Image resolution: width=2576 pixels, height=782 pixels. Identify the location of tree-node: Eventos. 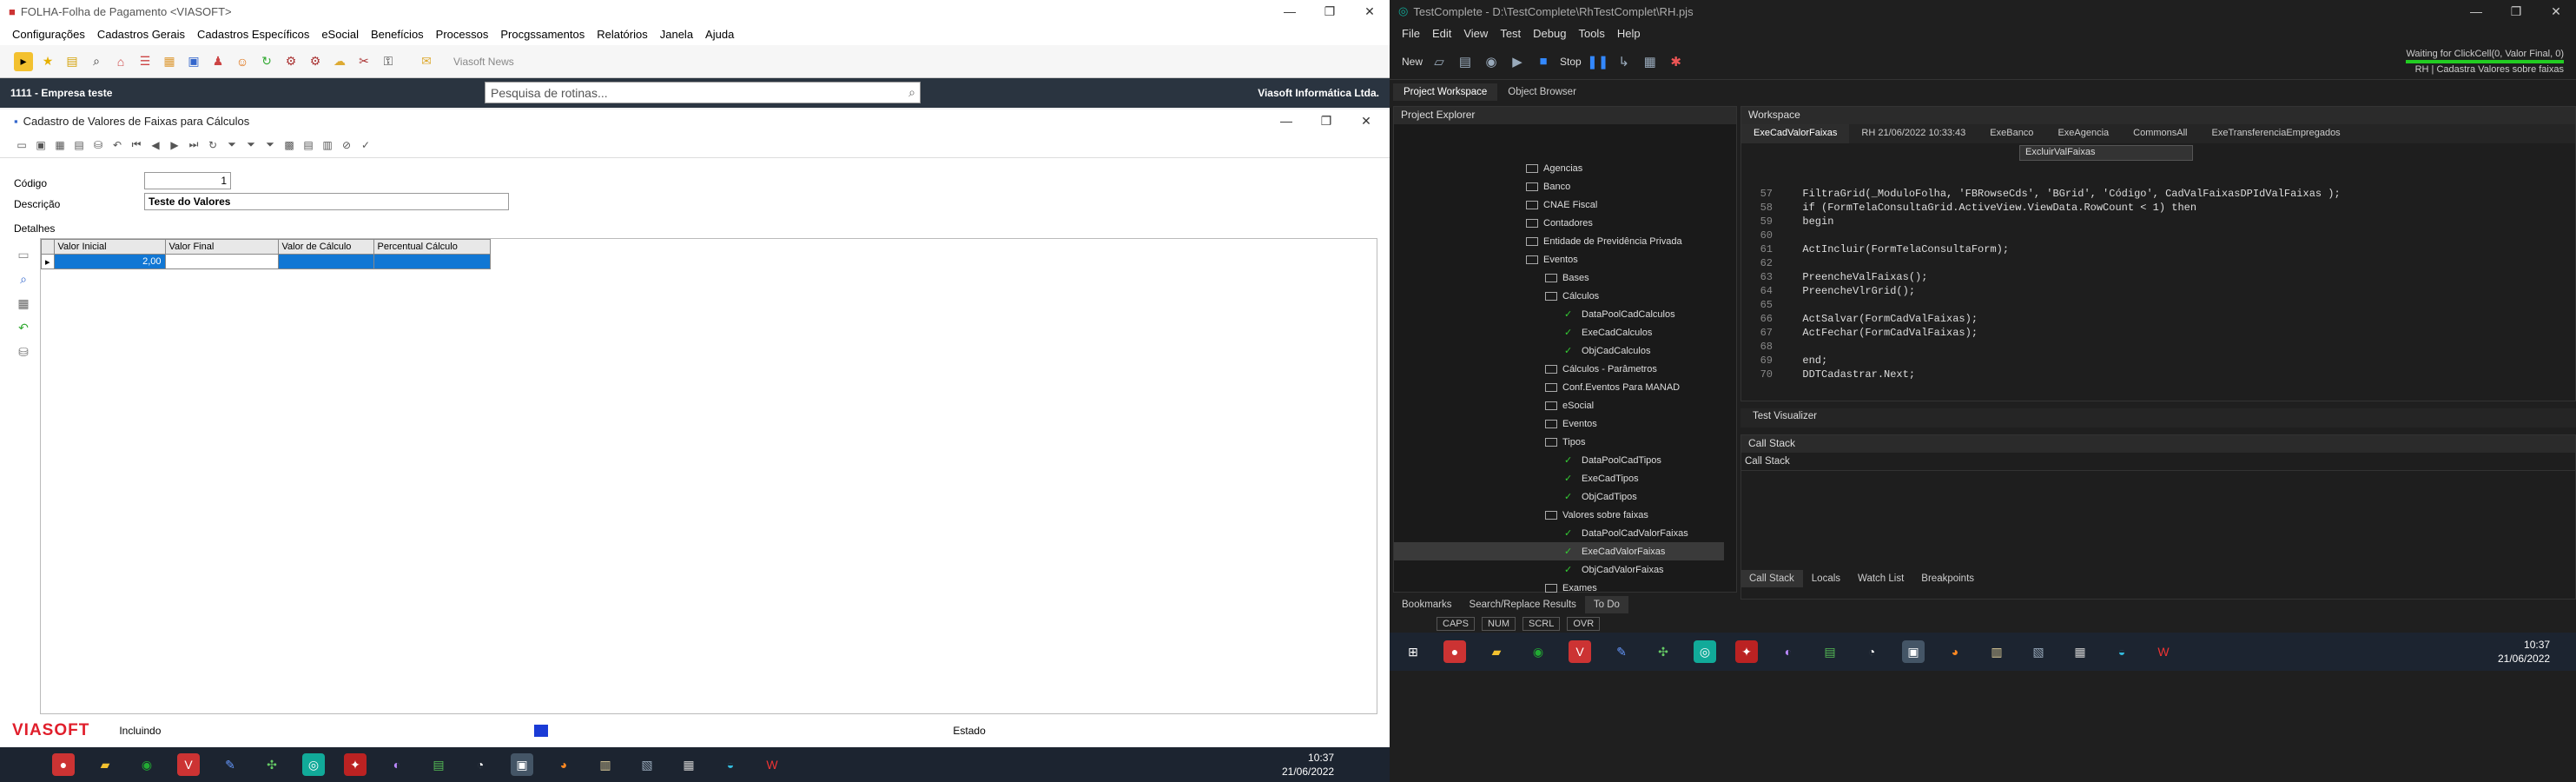
(1559, 424).